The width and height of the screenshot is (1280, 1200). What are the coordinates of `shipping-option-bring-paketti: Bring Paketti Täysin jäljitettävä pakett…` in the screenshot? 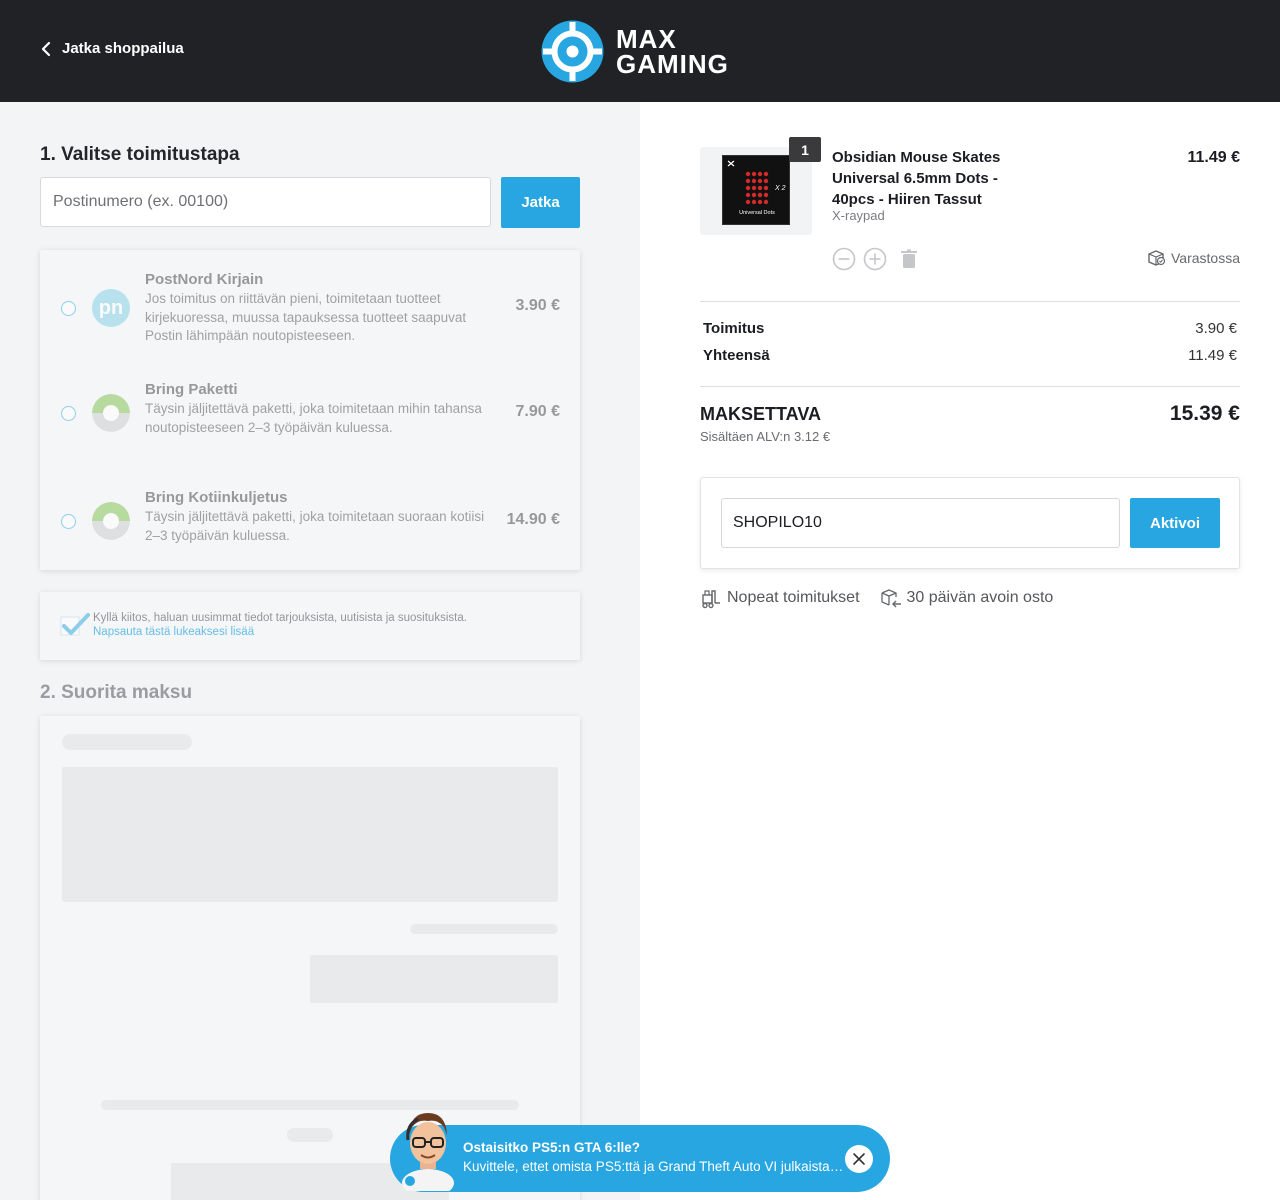 It's located at (310, 420).